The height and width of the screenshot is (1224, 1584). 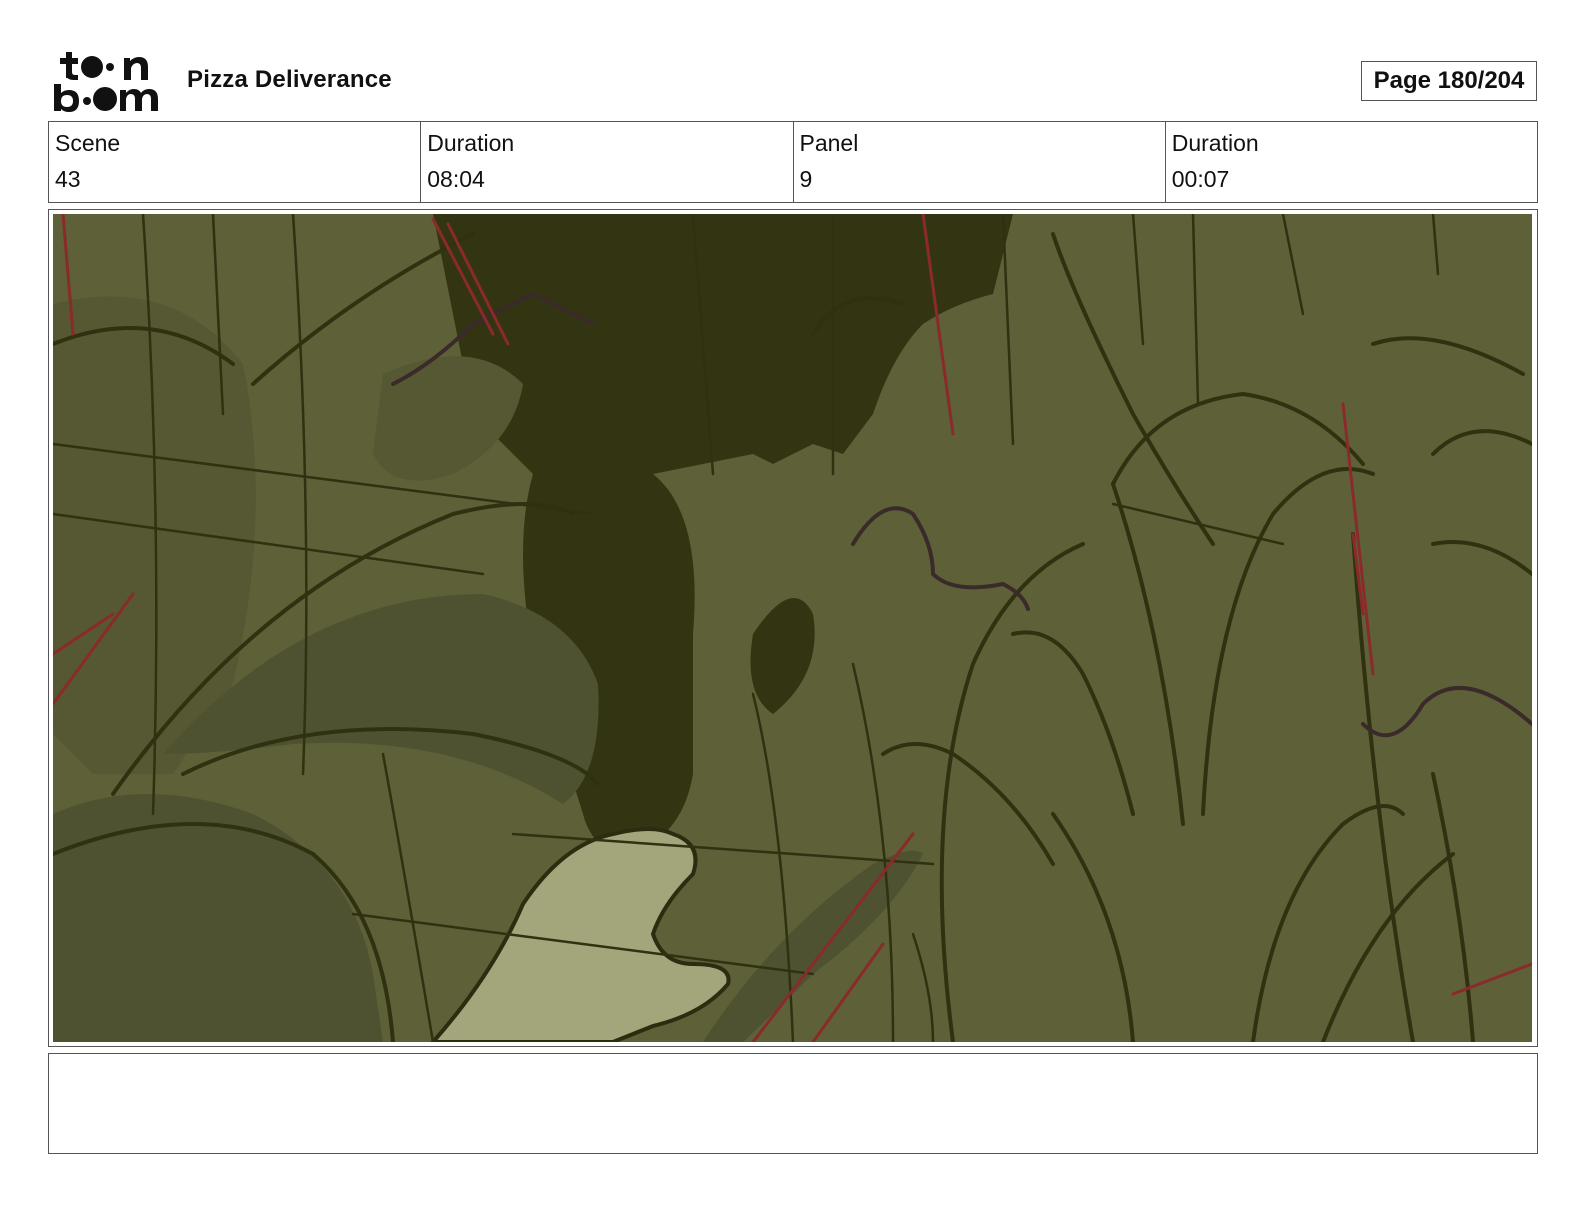 What do you see at coordinates (1449, 81) in the screenshot?
I see `page-number: Page 180/204` at bounding box center [1449, 81].